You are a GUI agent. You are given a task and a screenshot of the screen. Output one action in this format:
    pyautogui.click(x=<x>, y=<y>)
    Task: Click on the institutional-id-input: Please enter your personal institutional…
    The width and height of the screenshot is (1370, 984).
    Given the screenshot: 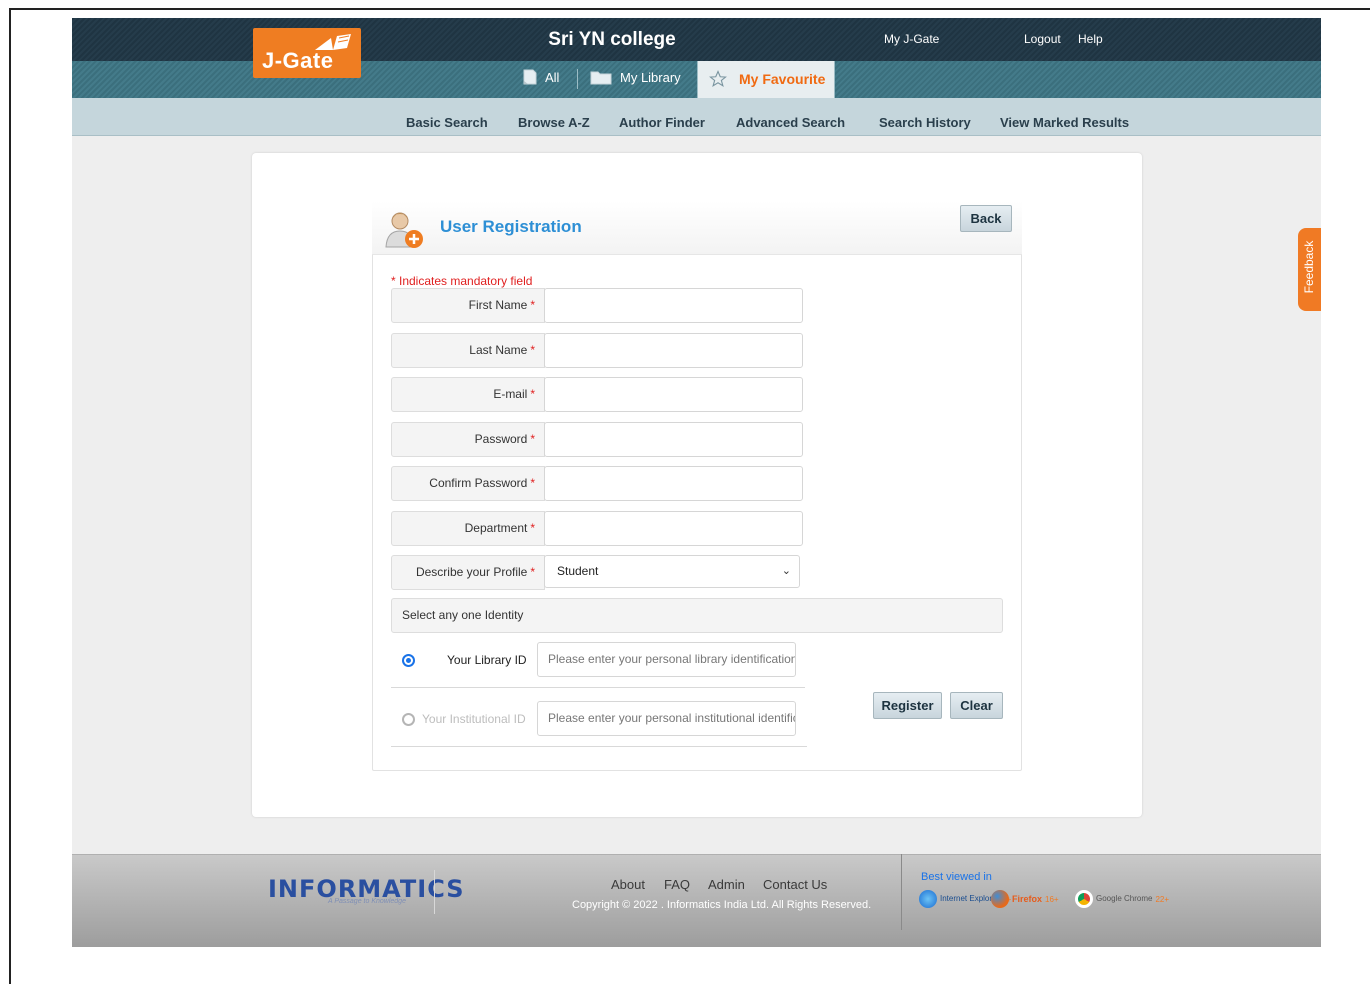 What is the action you would take?
    pyautogui.click(x=666, y=718)
    